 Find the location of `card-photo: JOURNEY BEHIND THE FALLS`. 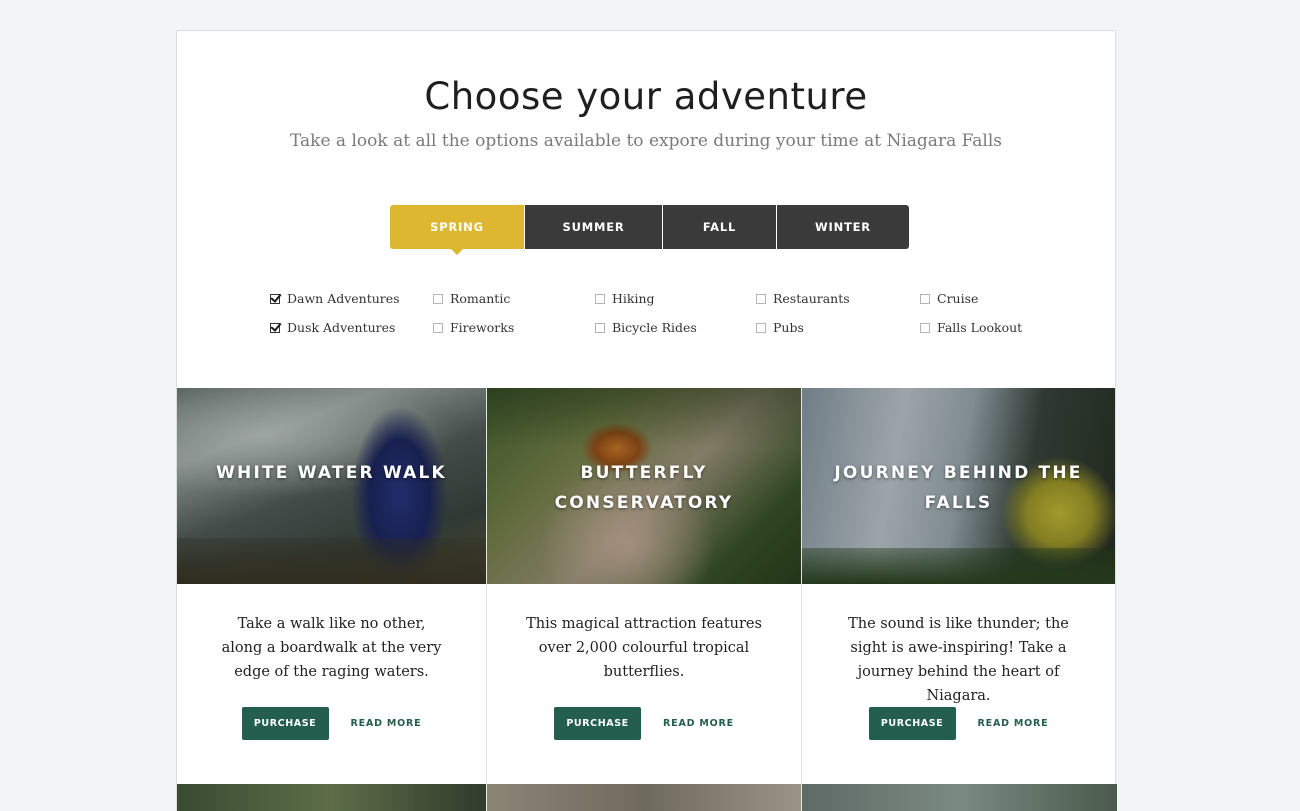

card-photo: JOURNEY BEHIND THE FALLS is located at coordinates (958, 486).